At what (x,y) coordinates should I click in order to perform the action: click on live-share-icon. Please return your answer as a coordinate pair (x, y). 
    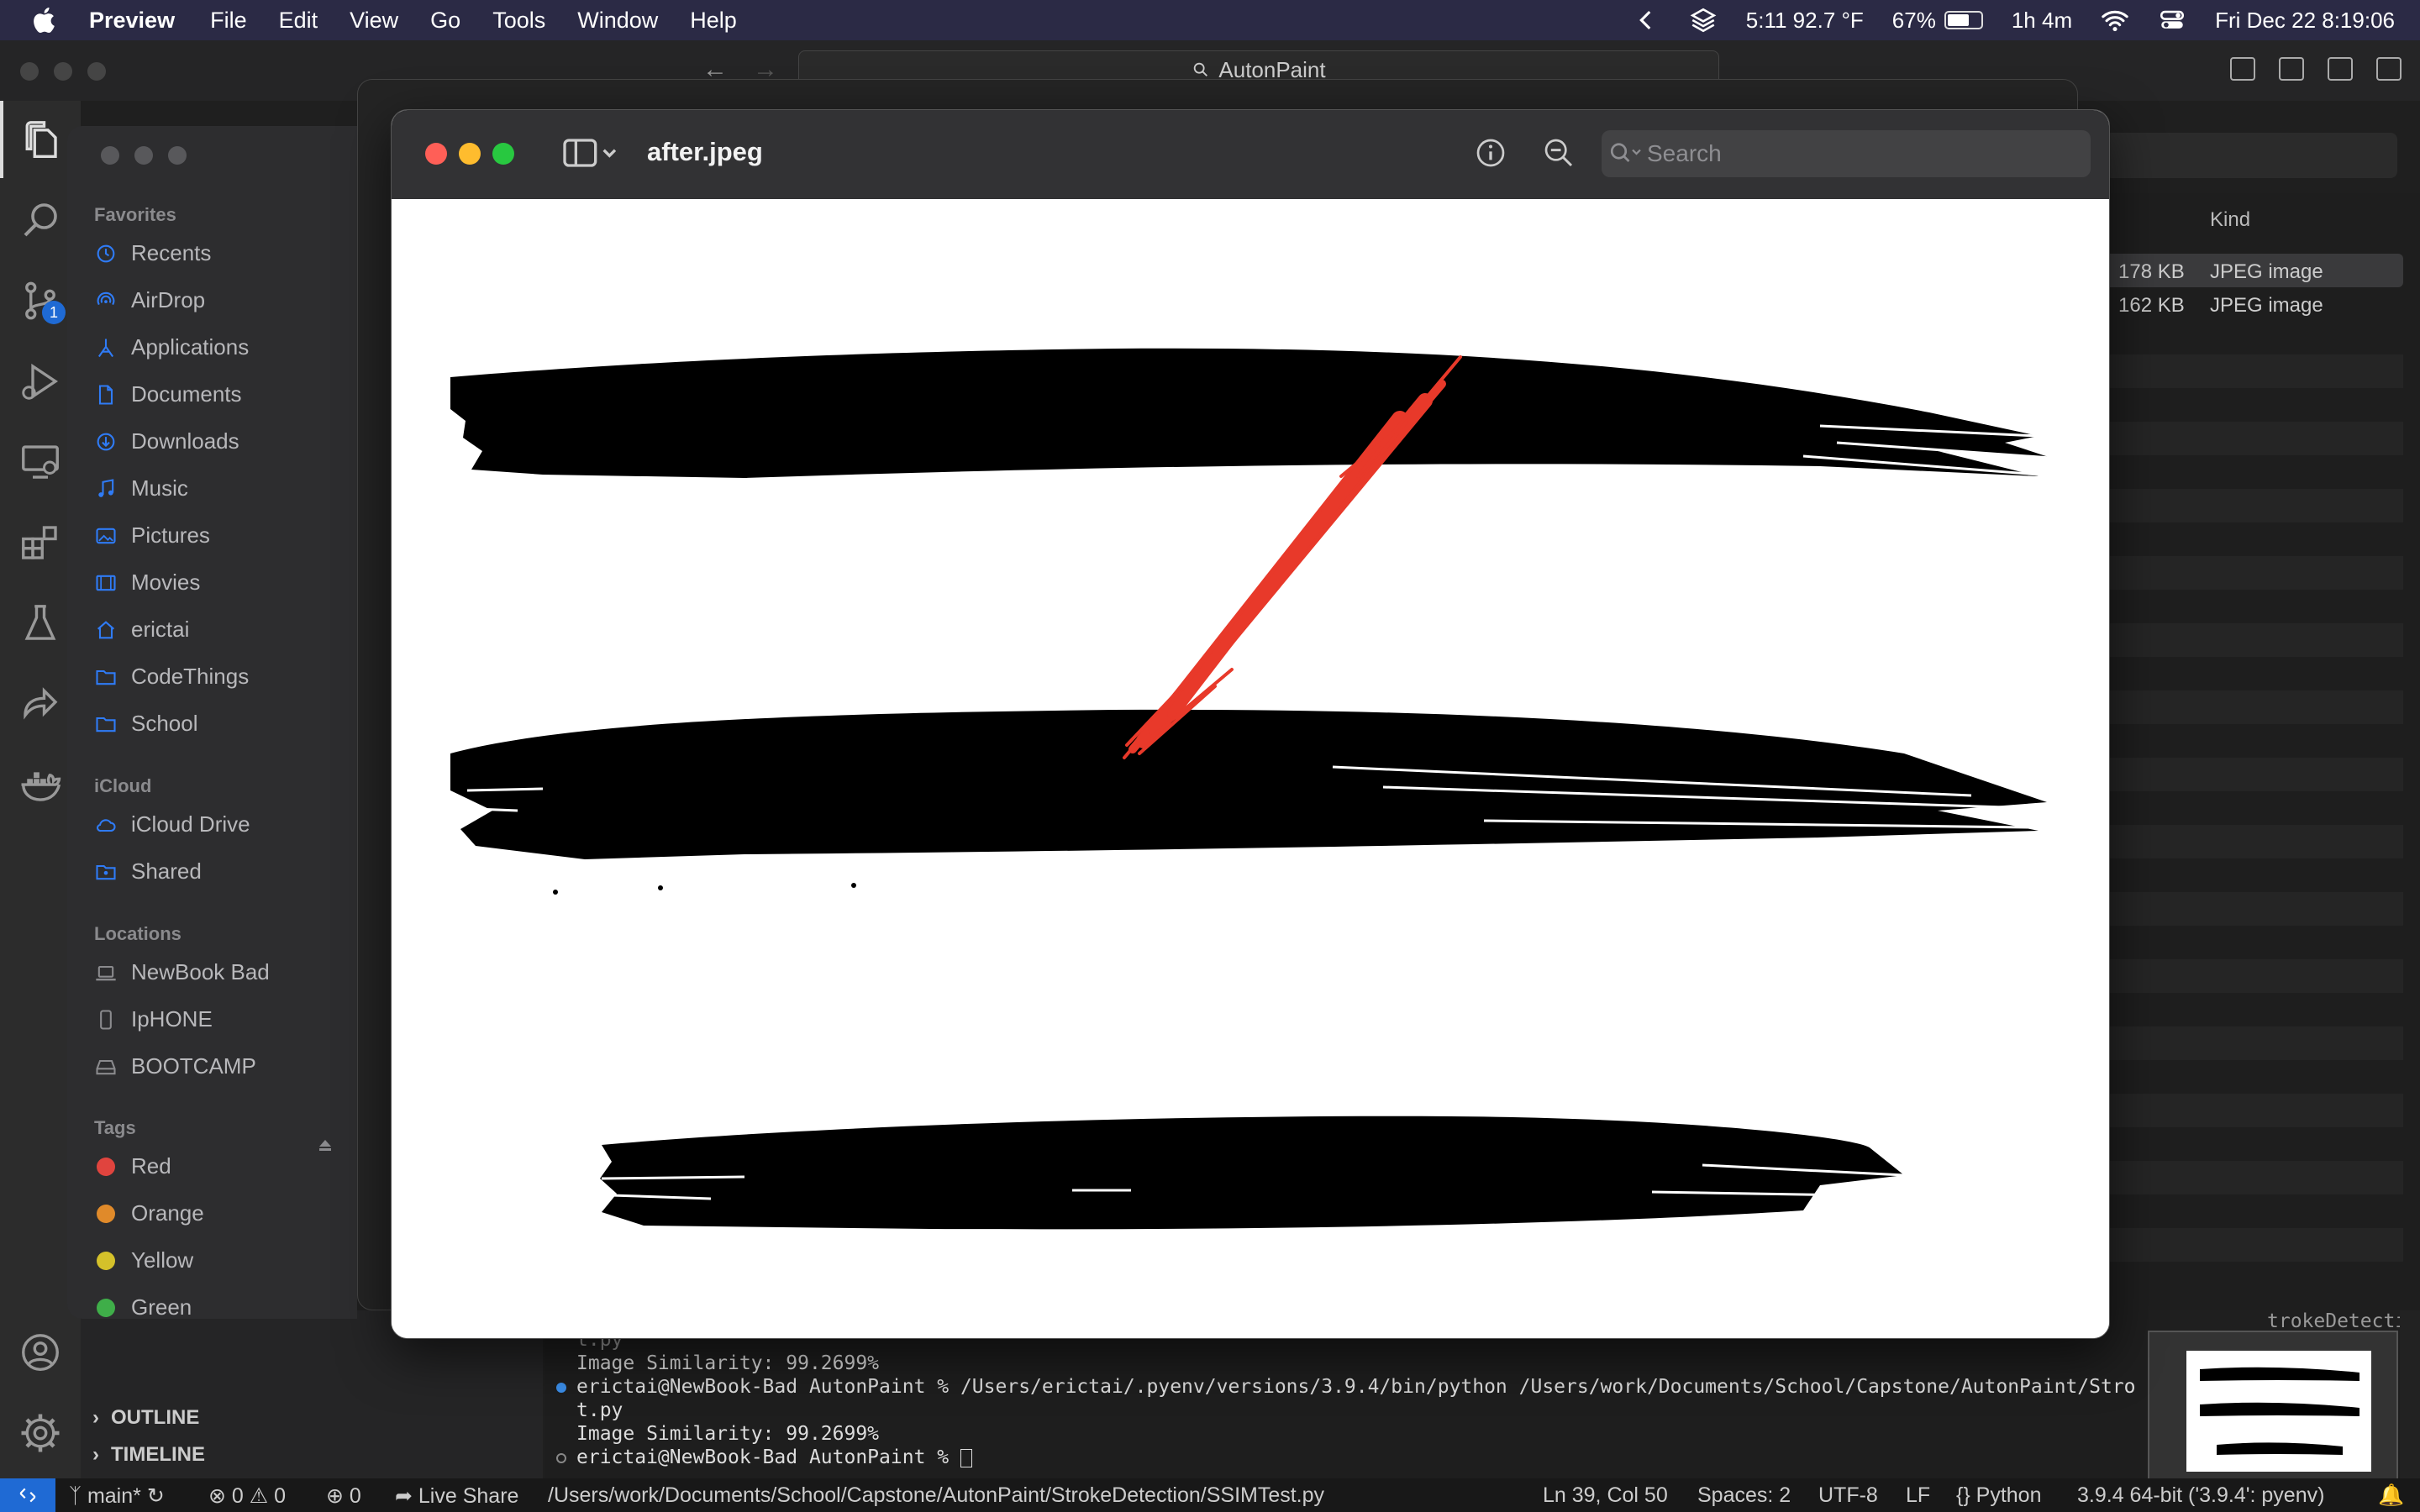
    Looking at the image, I should click on (40, 704).